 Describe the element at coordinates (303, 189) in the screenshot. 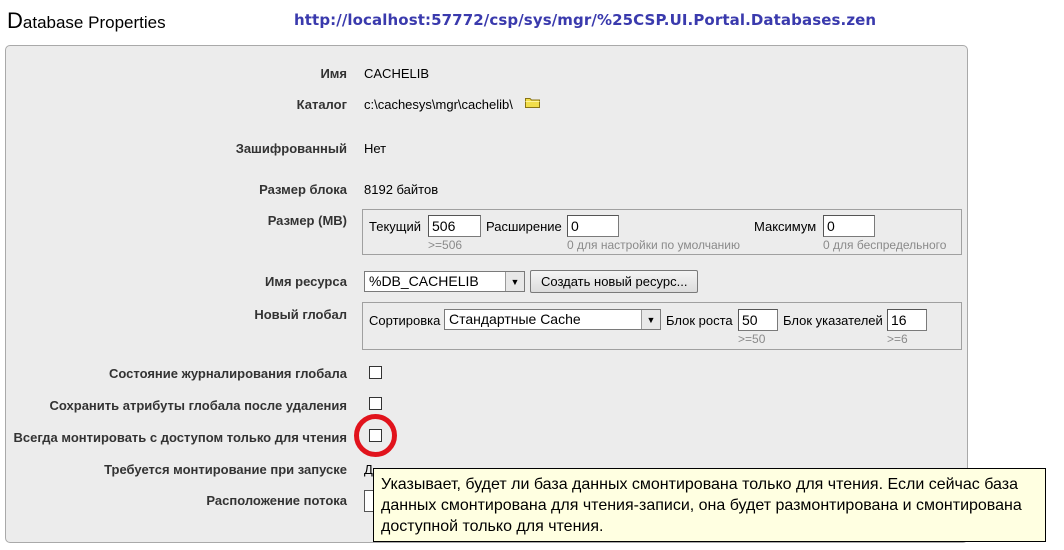

I see `block-size-label: Размер блока` at that location.